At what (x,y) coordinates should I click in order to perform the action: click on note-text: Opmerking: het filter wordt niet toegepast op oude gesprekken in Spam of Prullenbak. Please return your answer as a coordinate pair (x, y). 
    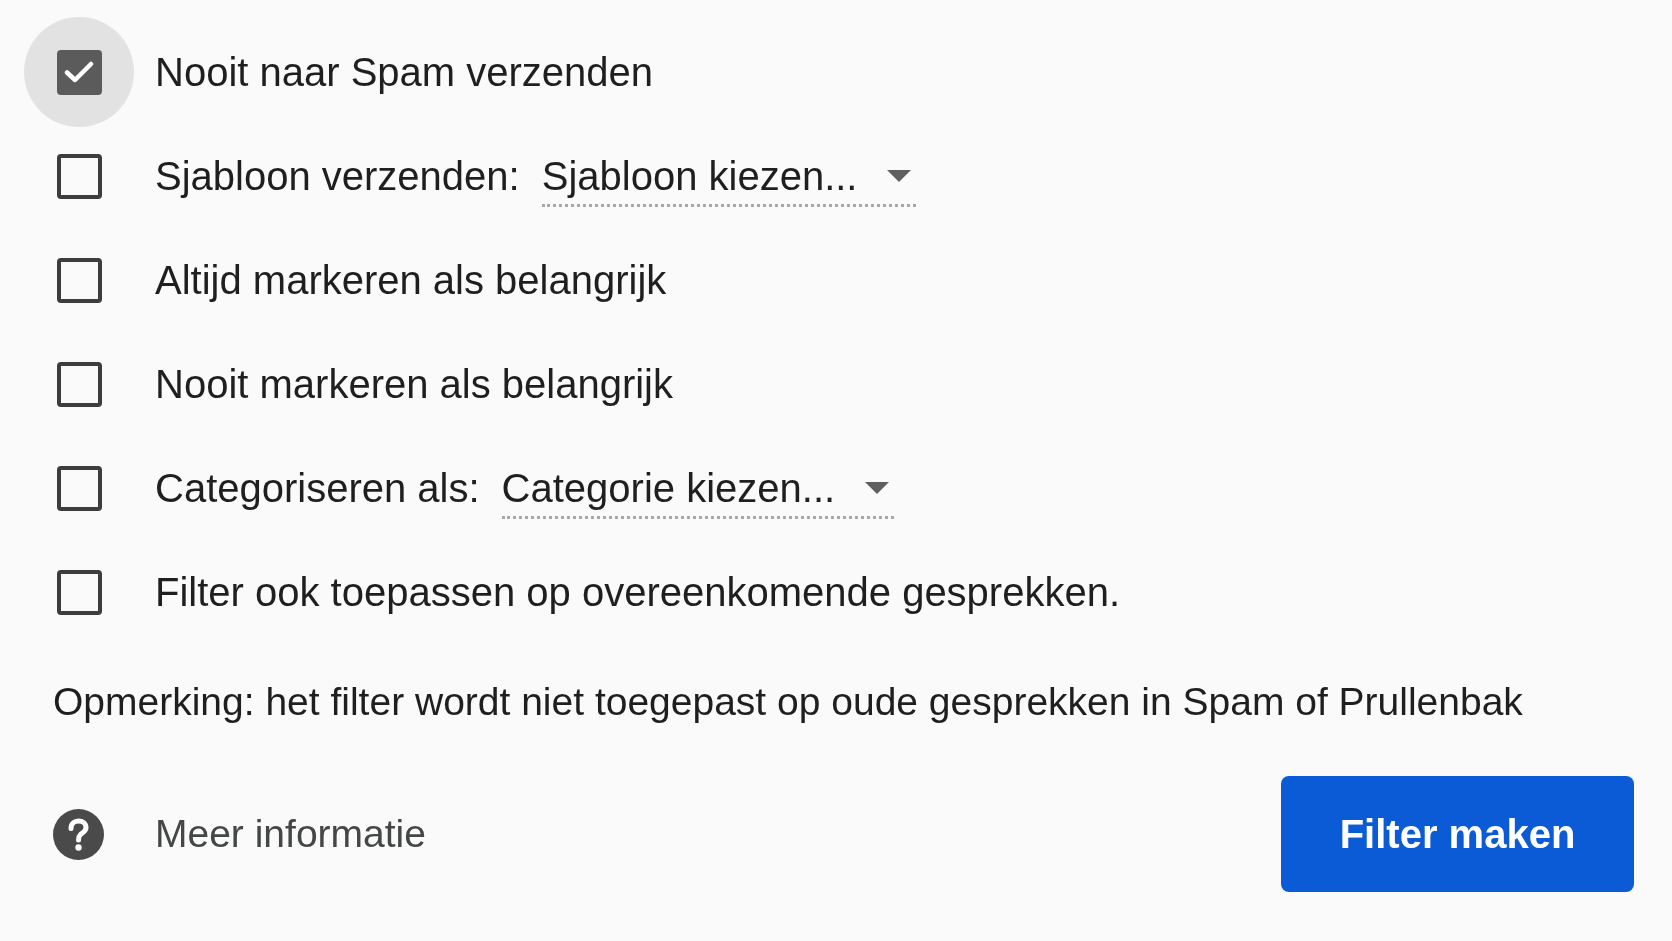
    Looking at the image, I should click on (788, 702).